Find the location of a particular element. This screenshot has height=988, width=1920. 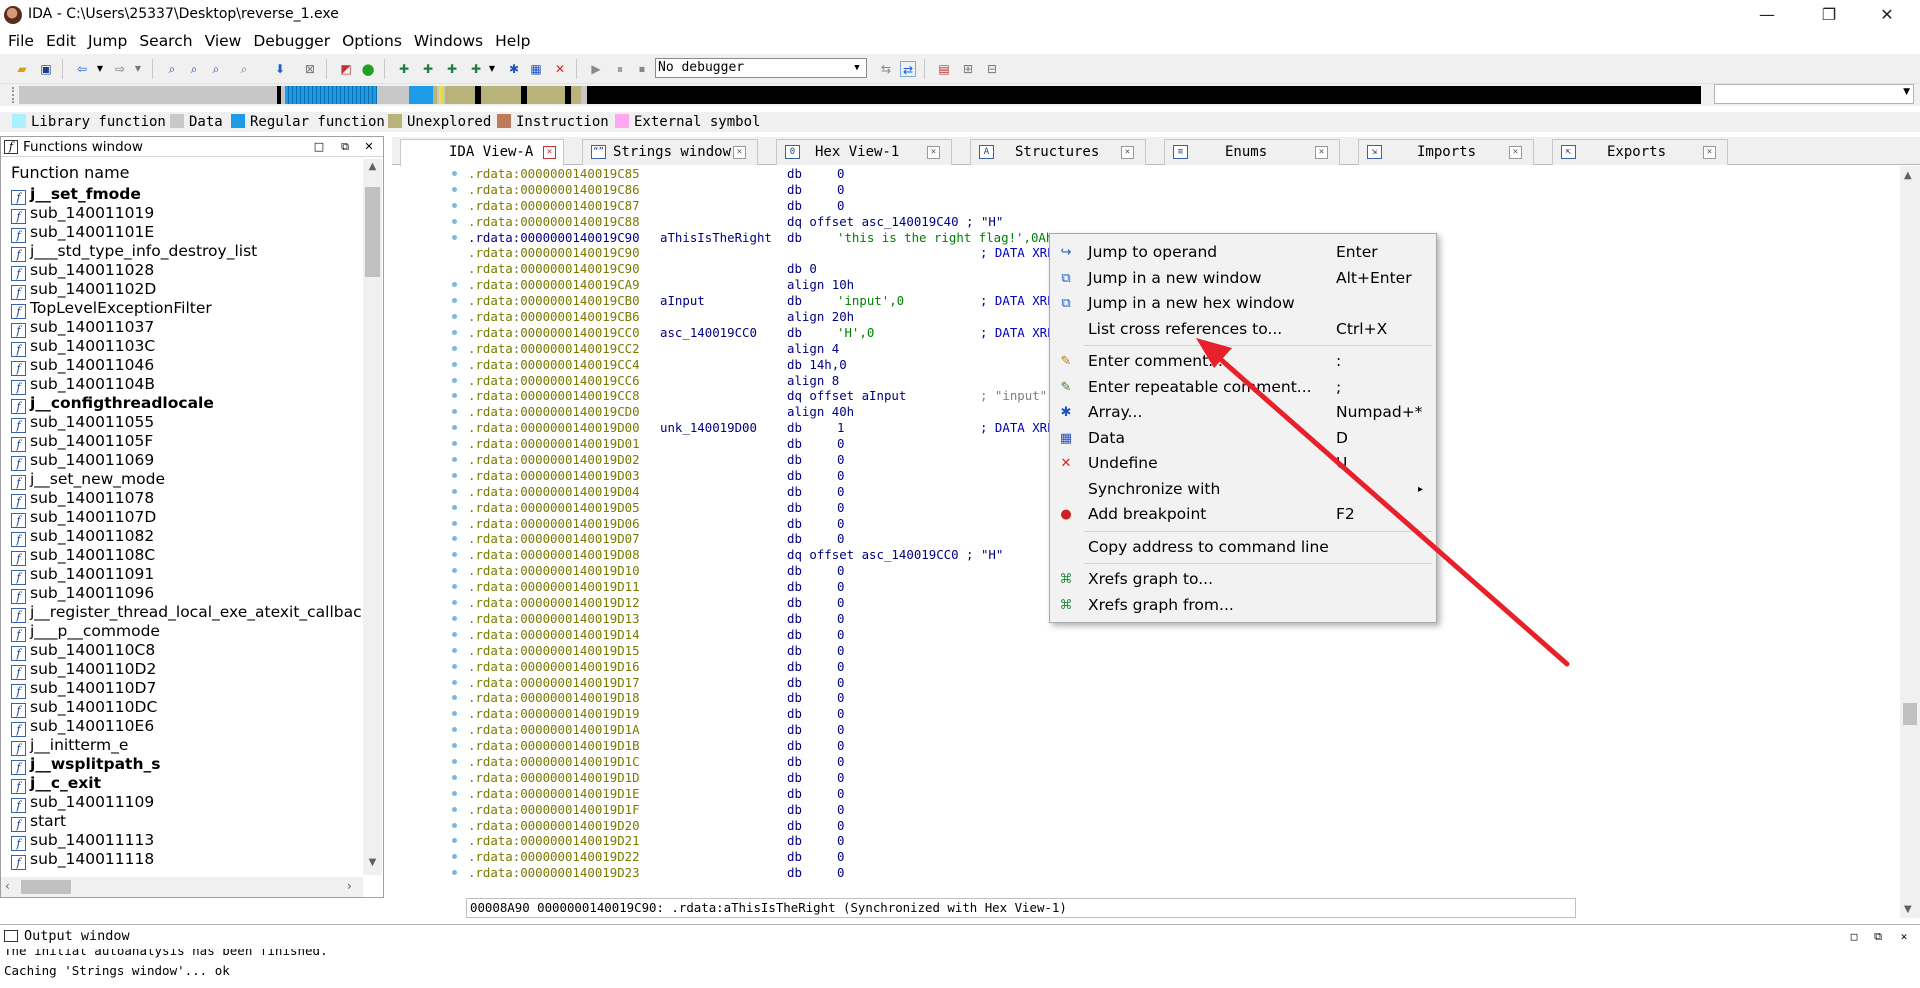

bpt-add-icon: ⊞ is located at coordinates (968, 69).